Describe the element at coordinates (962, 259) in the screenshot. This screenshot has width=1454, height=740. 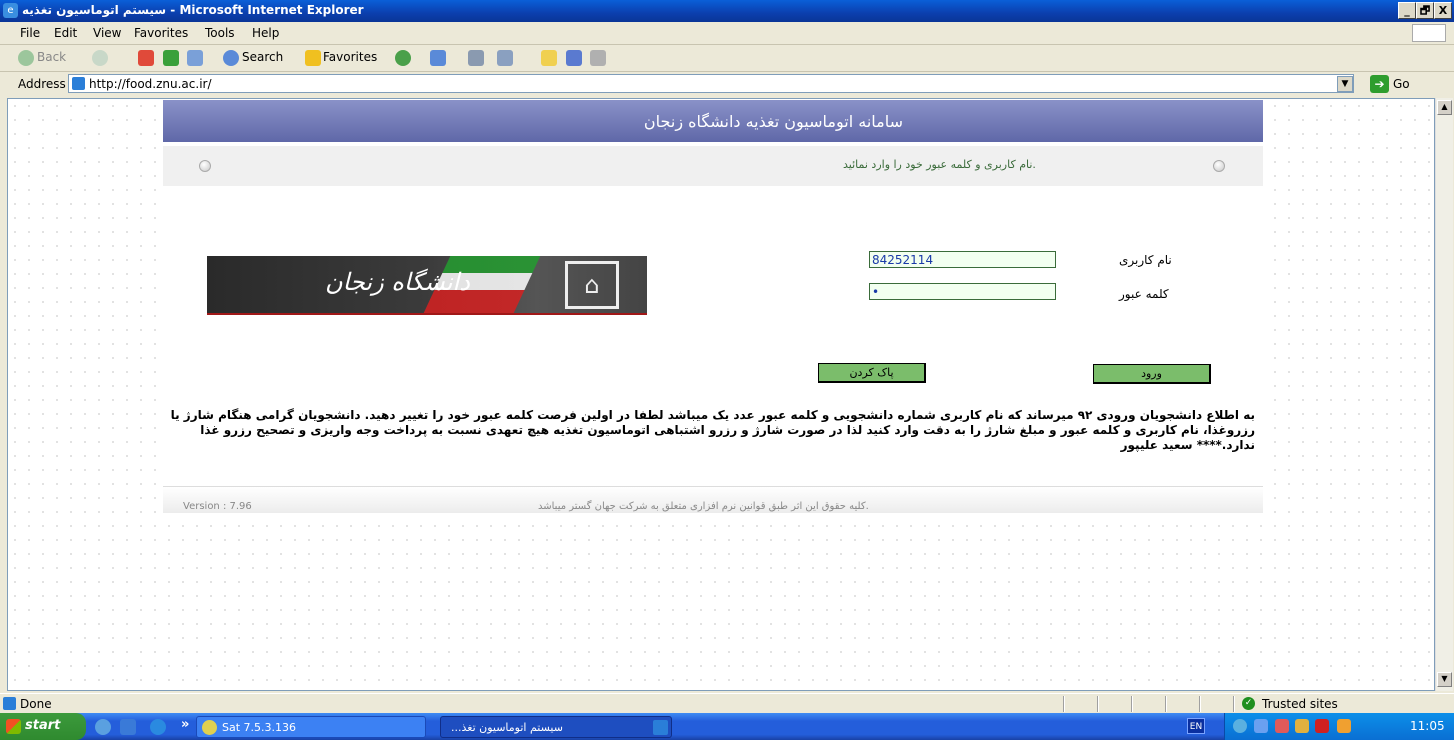
I see `username-input` at that location.